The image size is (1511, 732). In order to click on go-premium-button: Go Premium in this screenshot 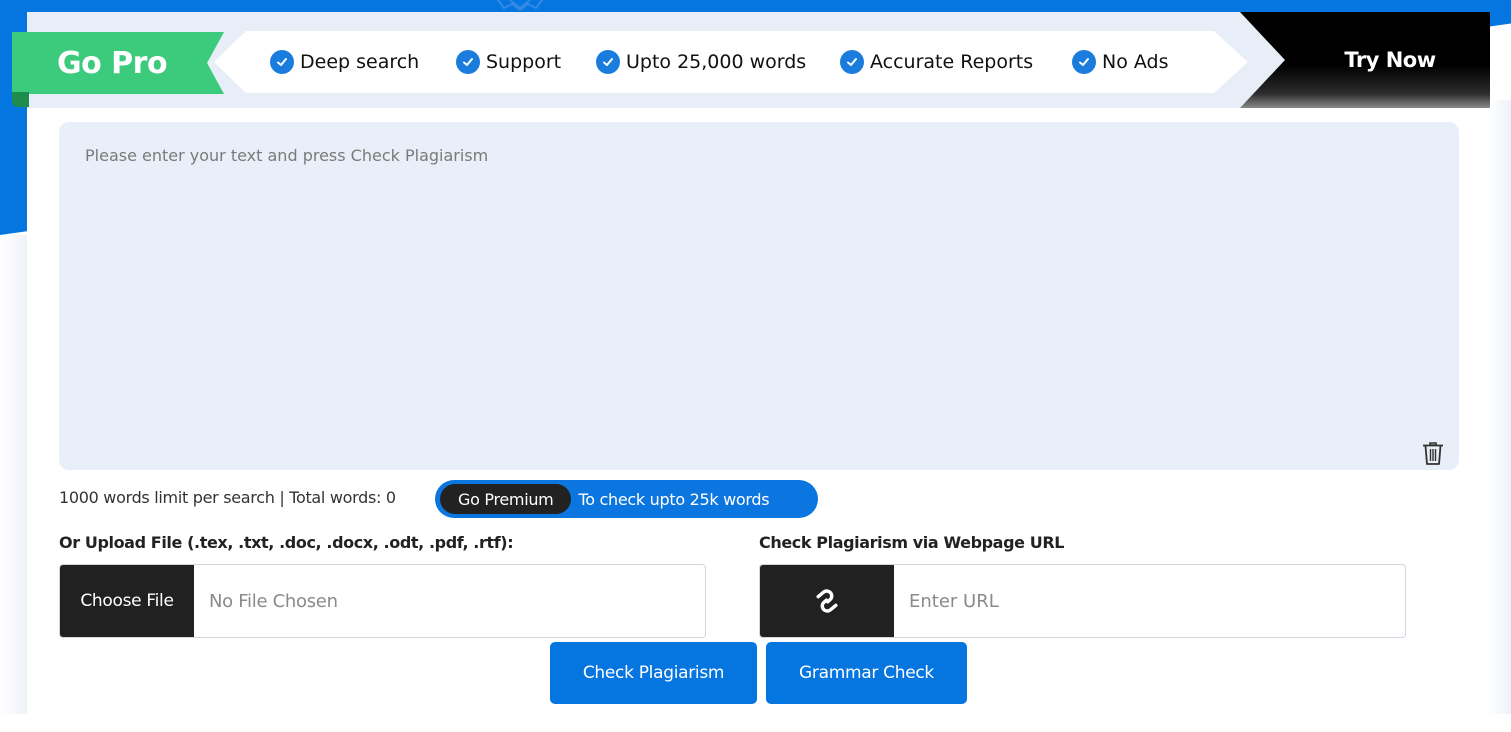, I will do `click(506, 499)`.